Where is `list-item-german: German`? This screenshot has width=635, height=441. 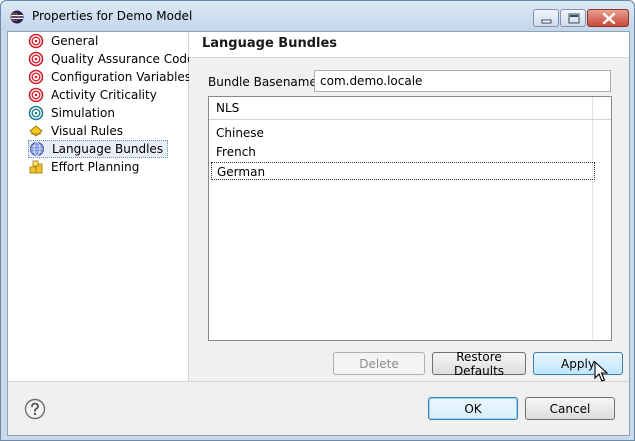
list-item-german: German is located at coordinates (403, 171).